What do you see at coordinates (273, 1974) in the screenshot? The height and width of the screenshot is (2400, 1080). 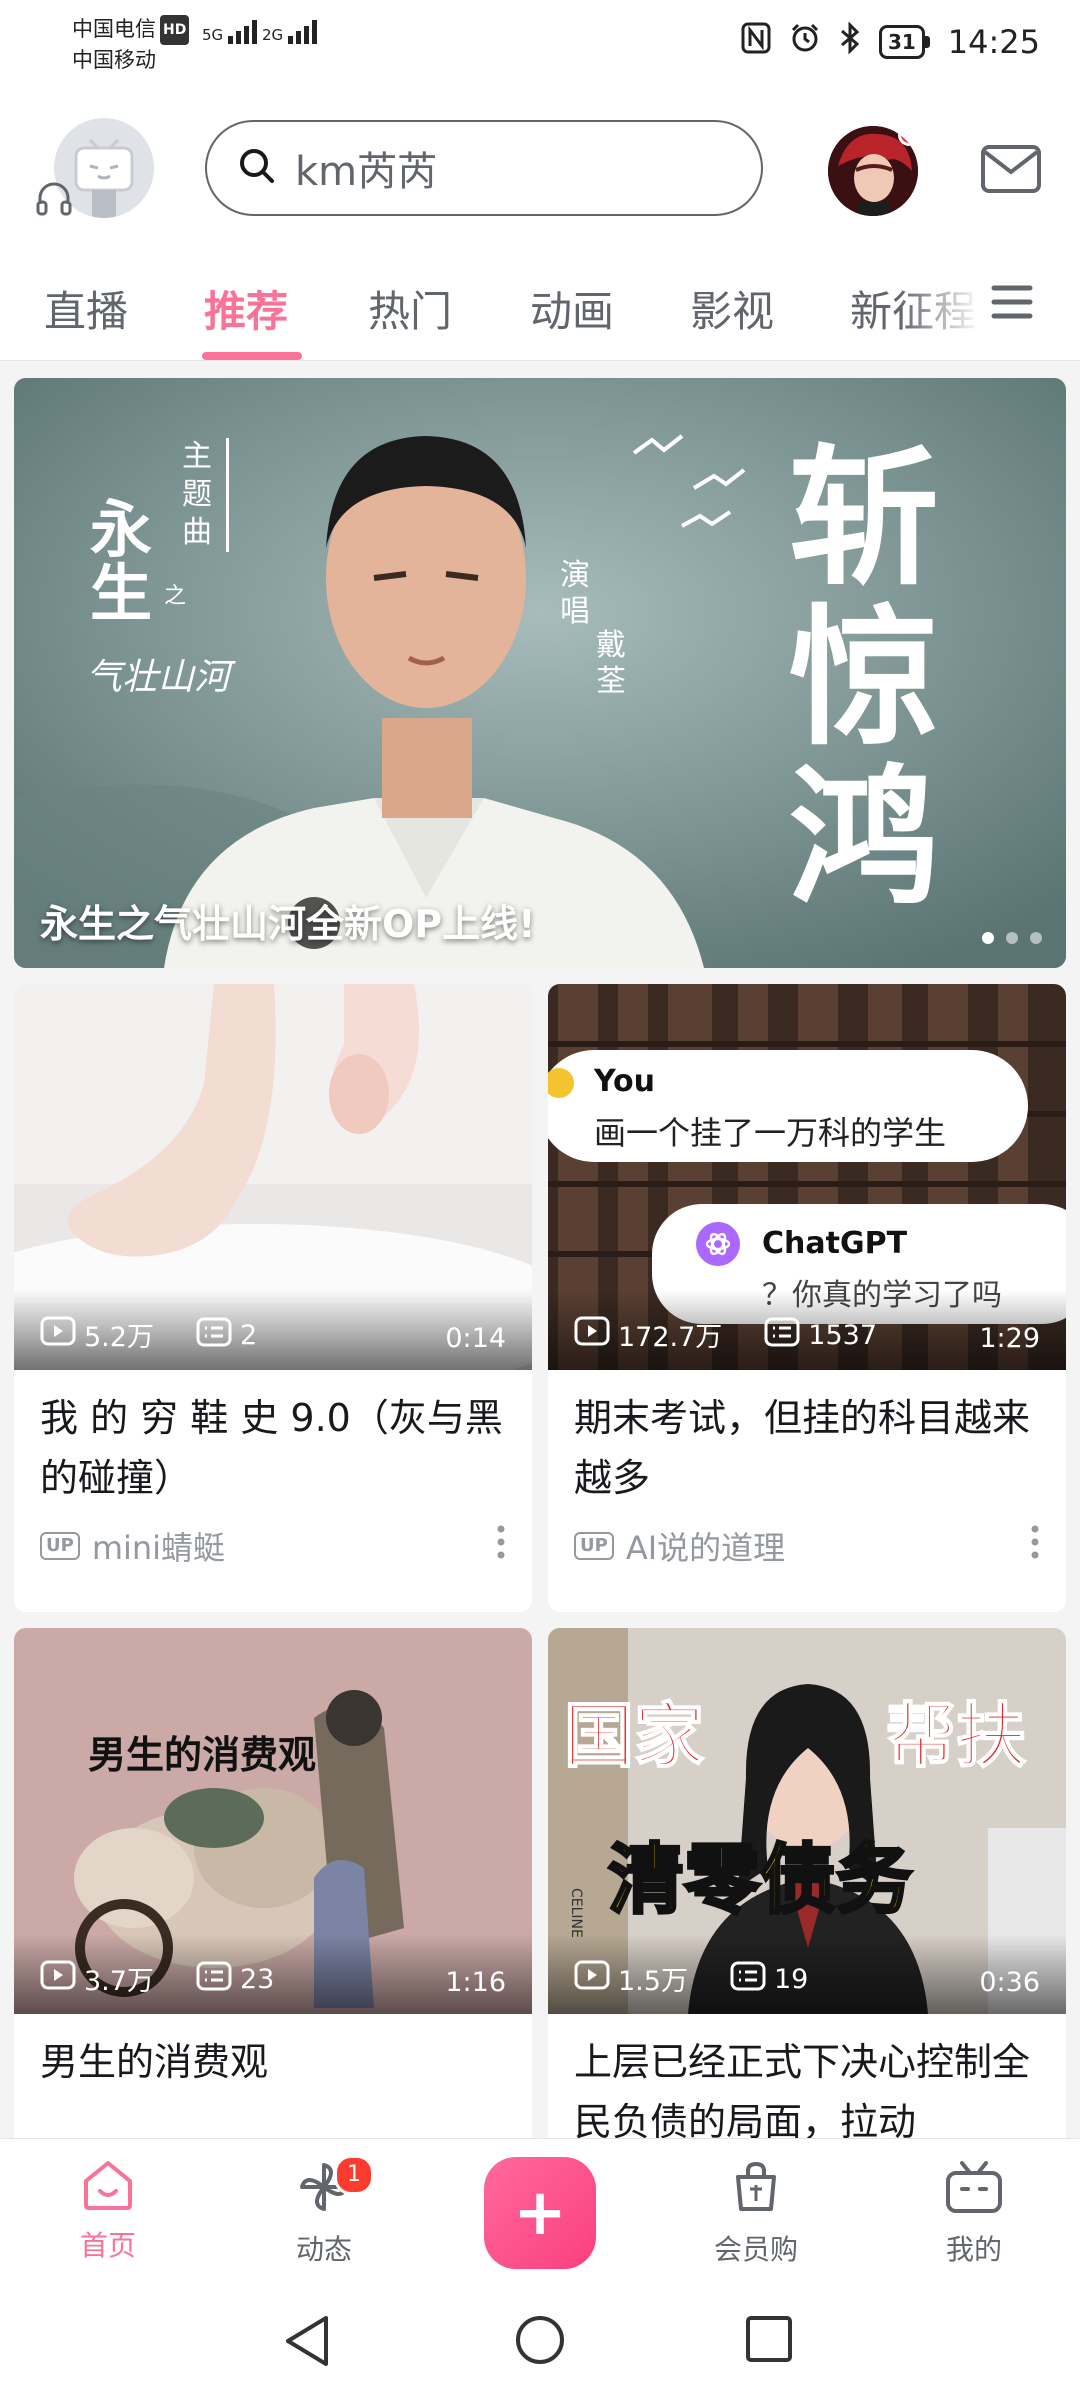 I see `video-stats: 3.7万 23 1:16` at bounding box center [273, 1974].